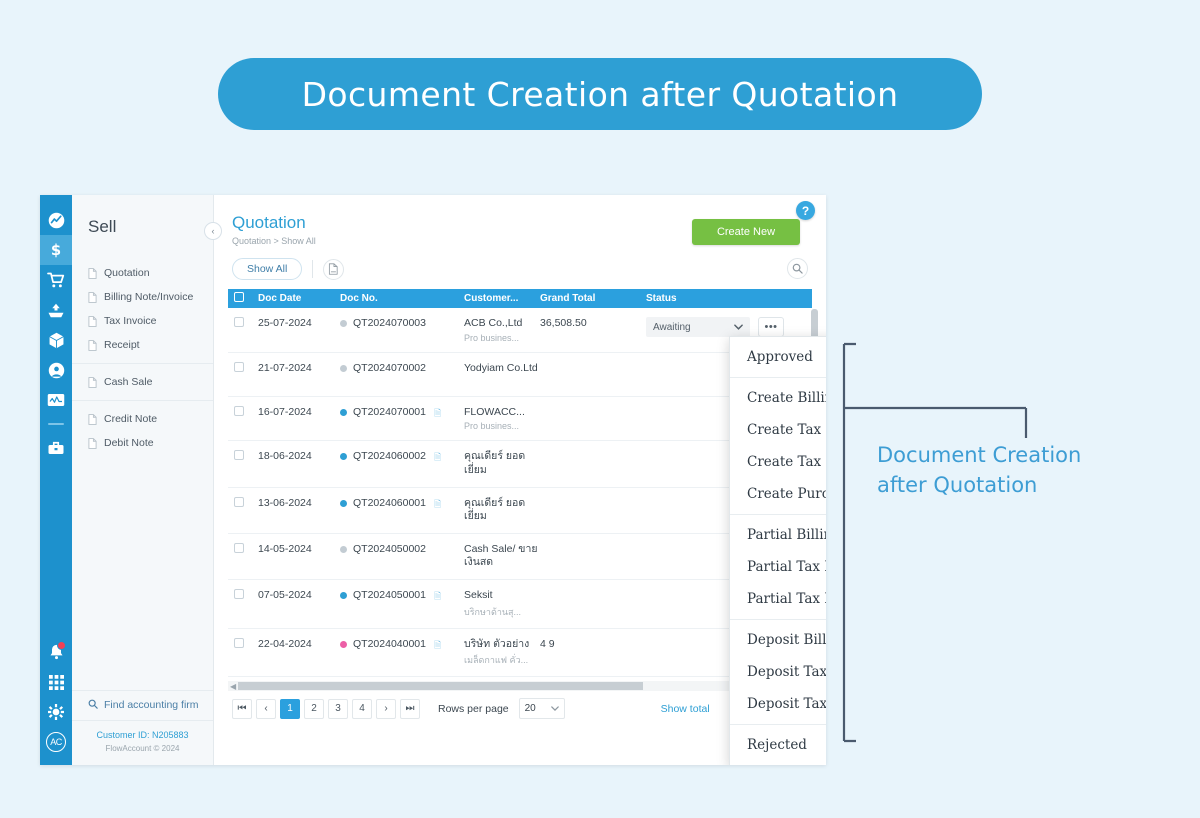 Image resolution: width=1200 pixels, height=818 pixels. What do you see at coordinates (246, 298) in the screenshot?
I see `select-all-checkbox` at bounding box center [246, 298].